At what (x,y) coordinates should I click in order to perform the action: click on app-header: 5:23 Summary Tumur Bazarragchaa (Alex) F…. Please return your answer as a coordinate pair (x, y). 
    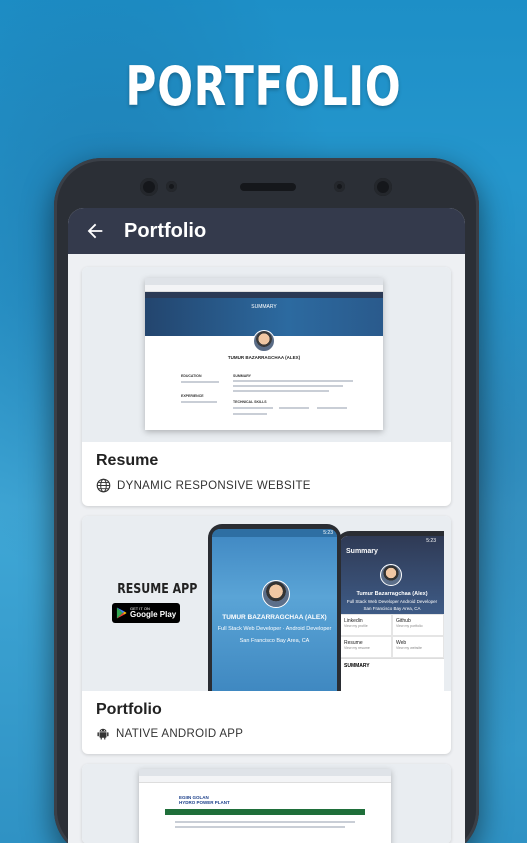
    Looking at the image, I should click on (392, 575).